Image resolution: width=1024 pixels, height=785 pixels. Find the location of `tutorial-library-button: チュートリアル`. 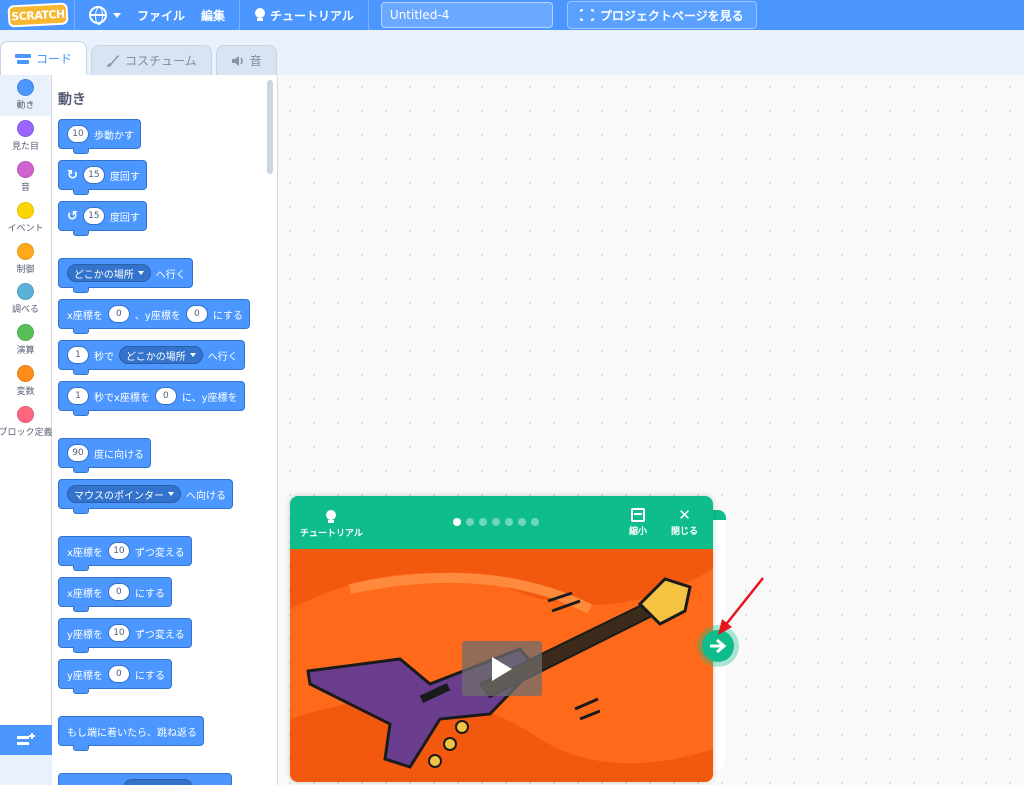

tutorial-library-button: チュートリアル is located at coordinates (331, 524).